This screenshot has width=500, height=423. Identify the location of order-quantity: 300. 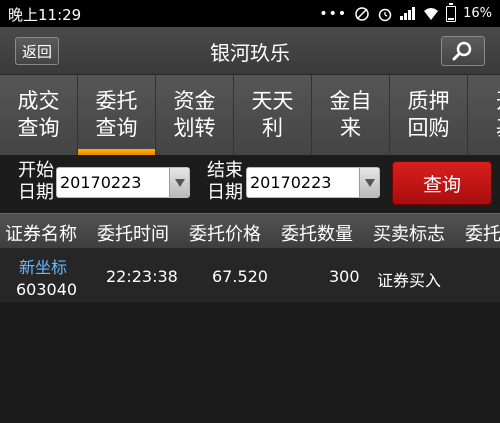
(344, 276).